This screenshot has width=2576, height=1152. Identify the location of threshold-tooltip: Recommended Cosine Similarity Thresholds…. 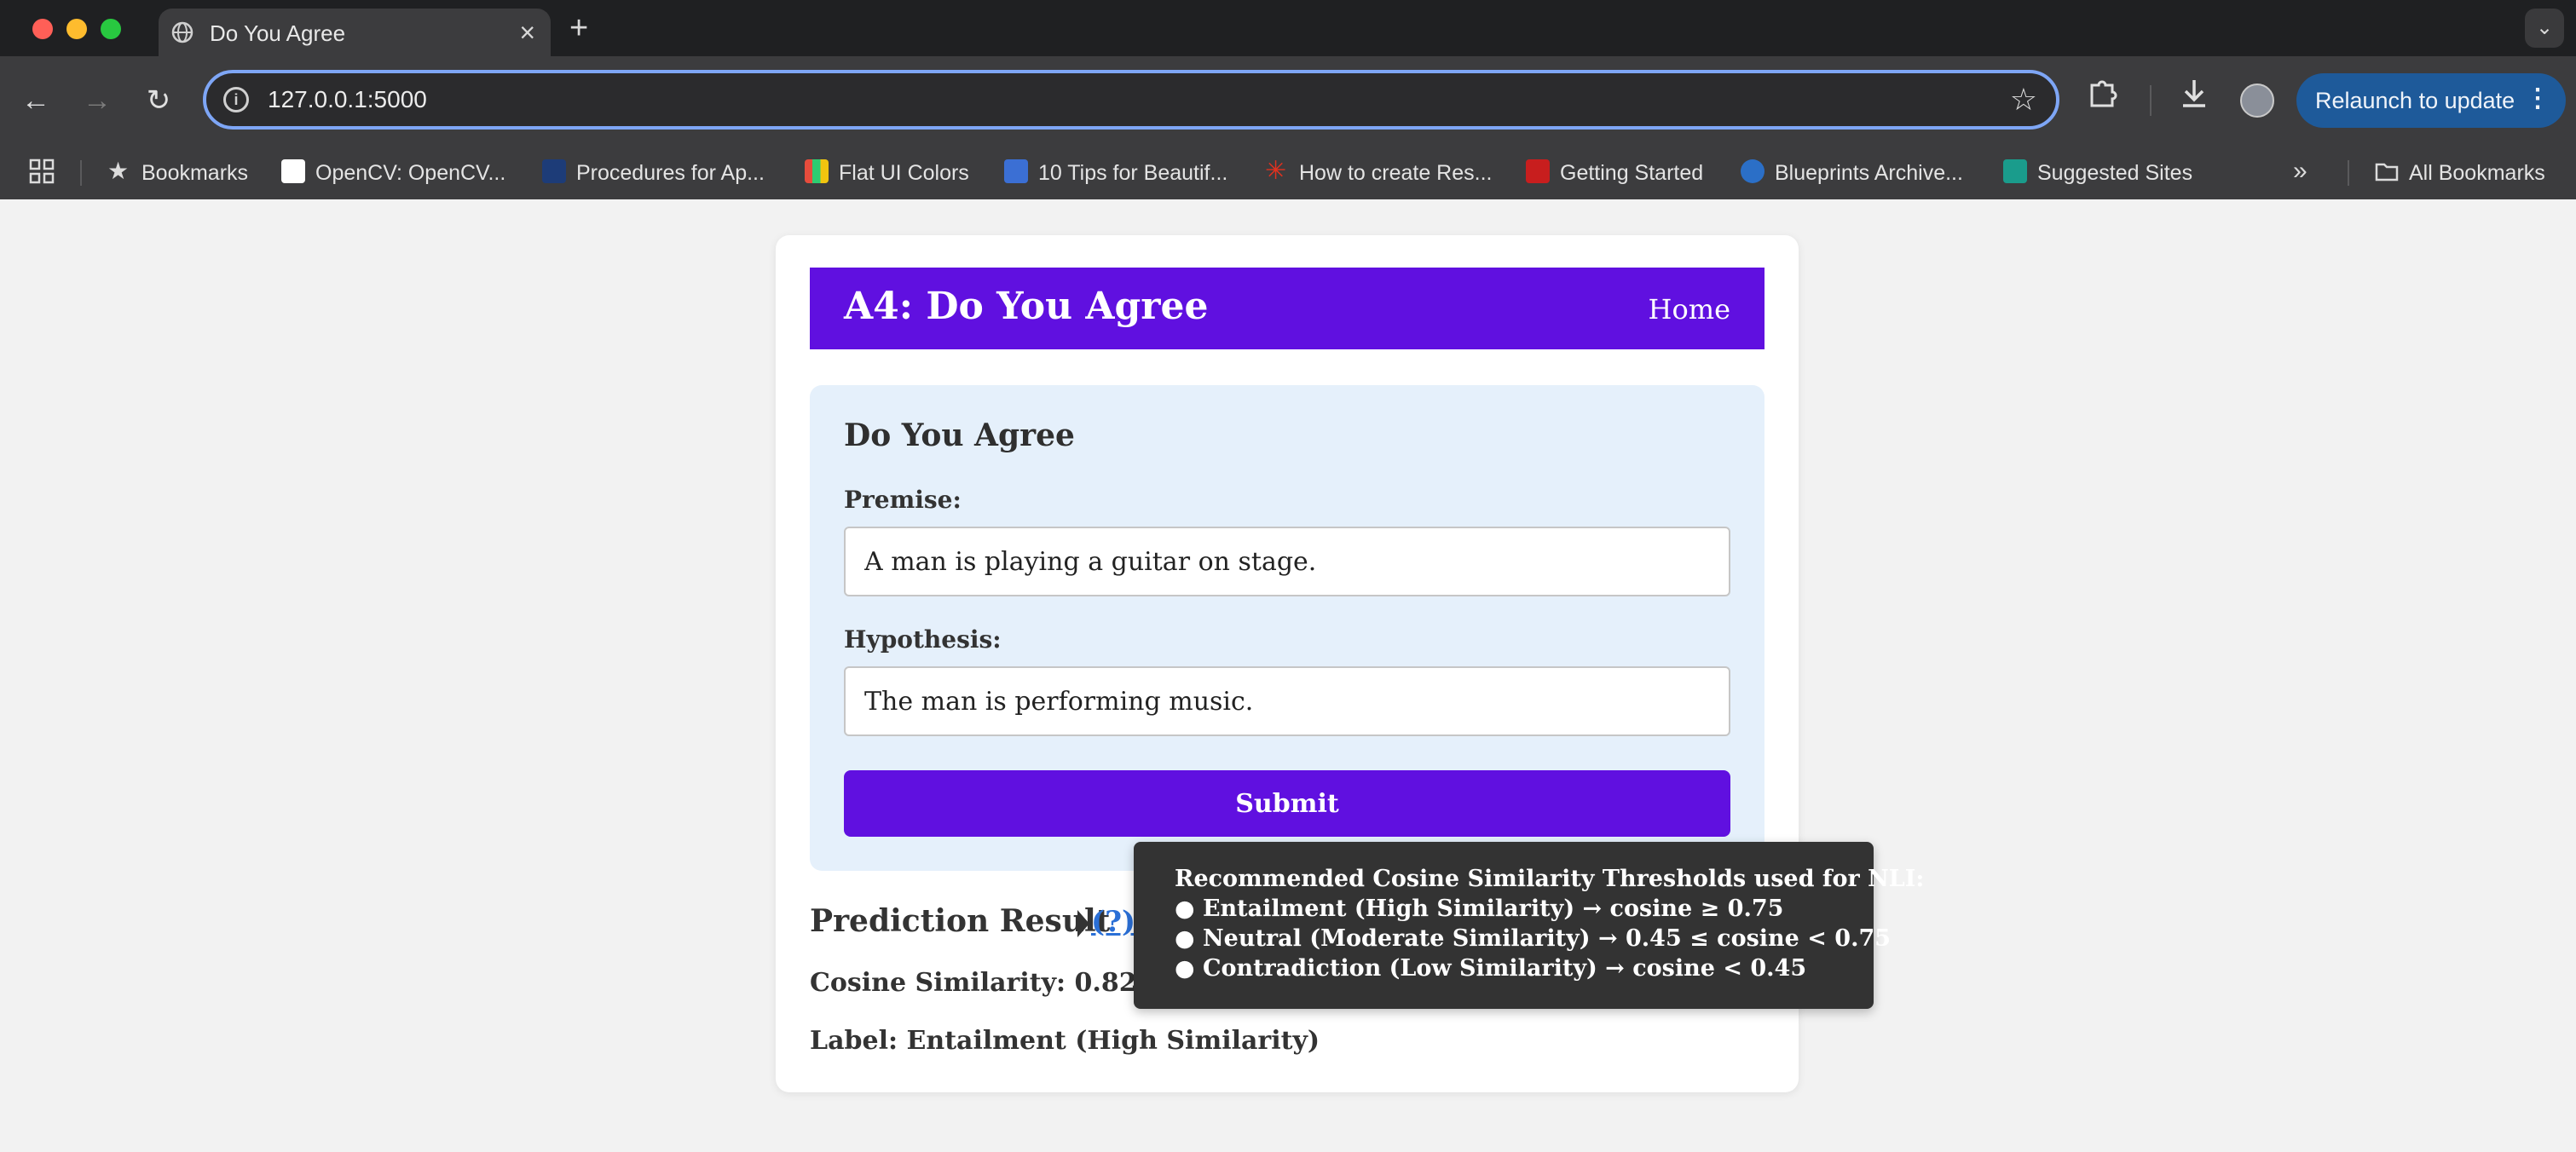
(1529, 926).